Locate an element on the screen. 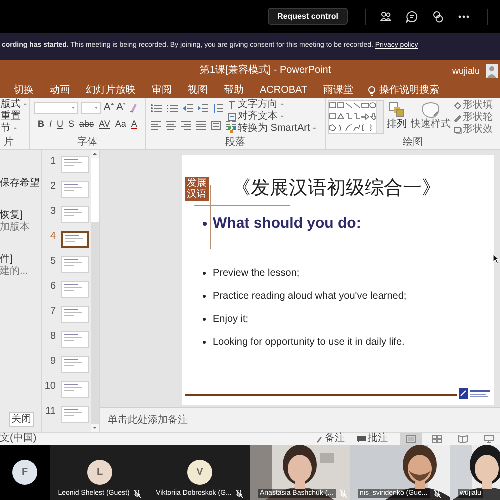  format-button: A is located at coordinates (134, 124).